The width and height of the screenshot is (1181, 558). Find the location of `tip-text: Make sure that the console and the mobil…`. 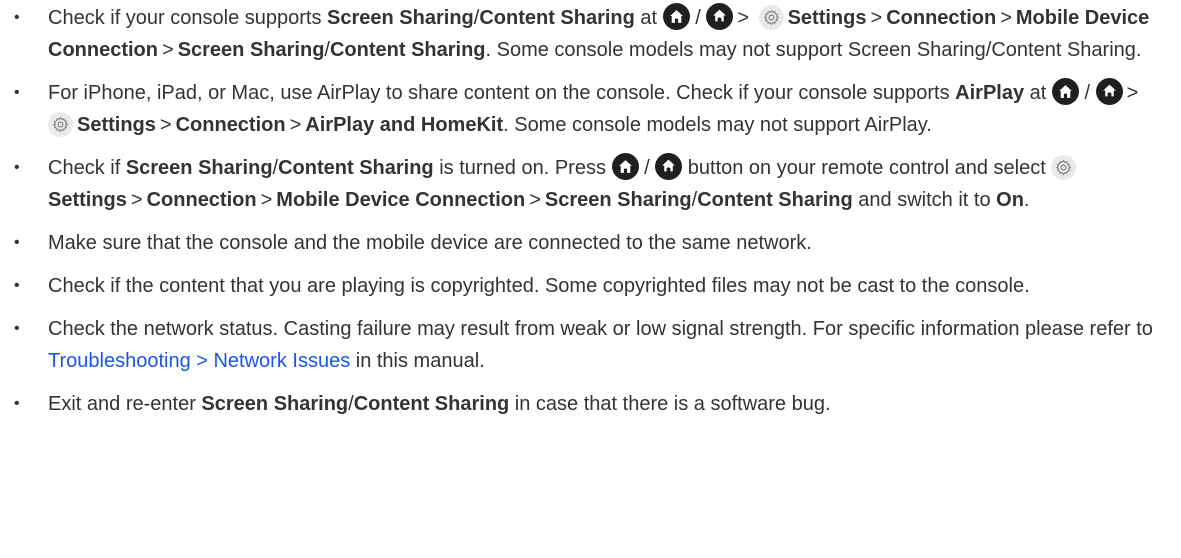

tip-text: Make sure that the console and the mobil… is located at coordinates (430, 243).